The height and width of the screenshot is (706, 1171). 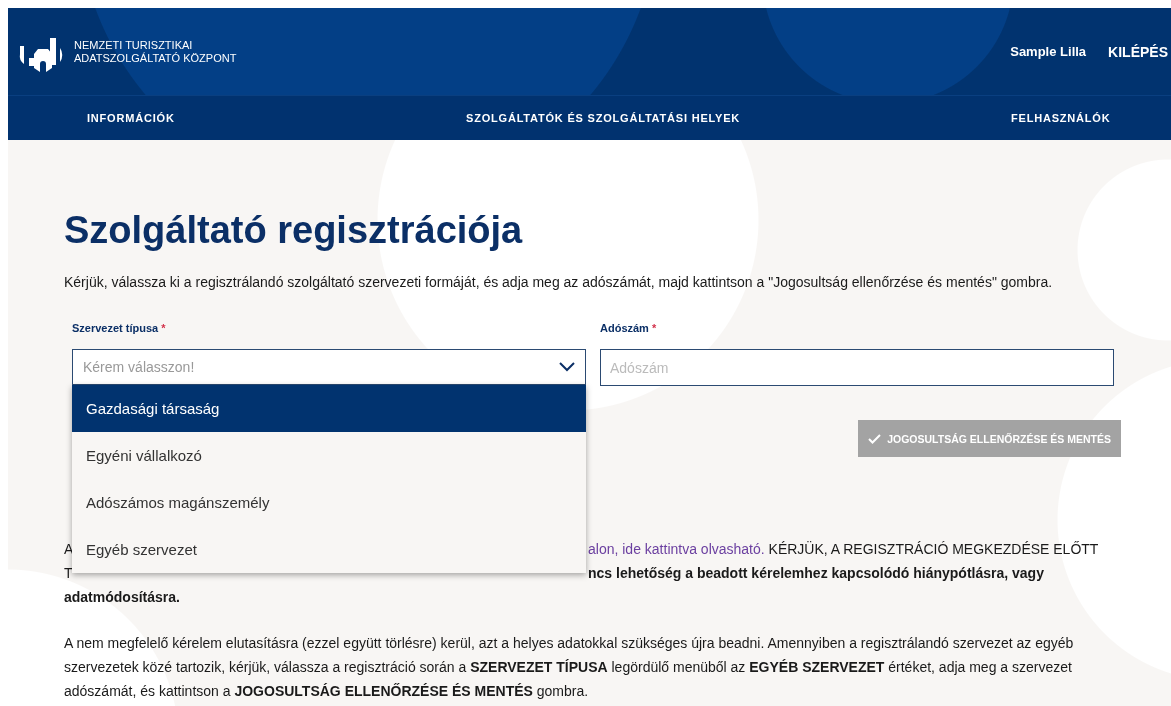 I want to click on checkmark-icon, so click(x=875, y=438).